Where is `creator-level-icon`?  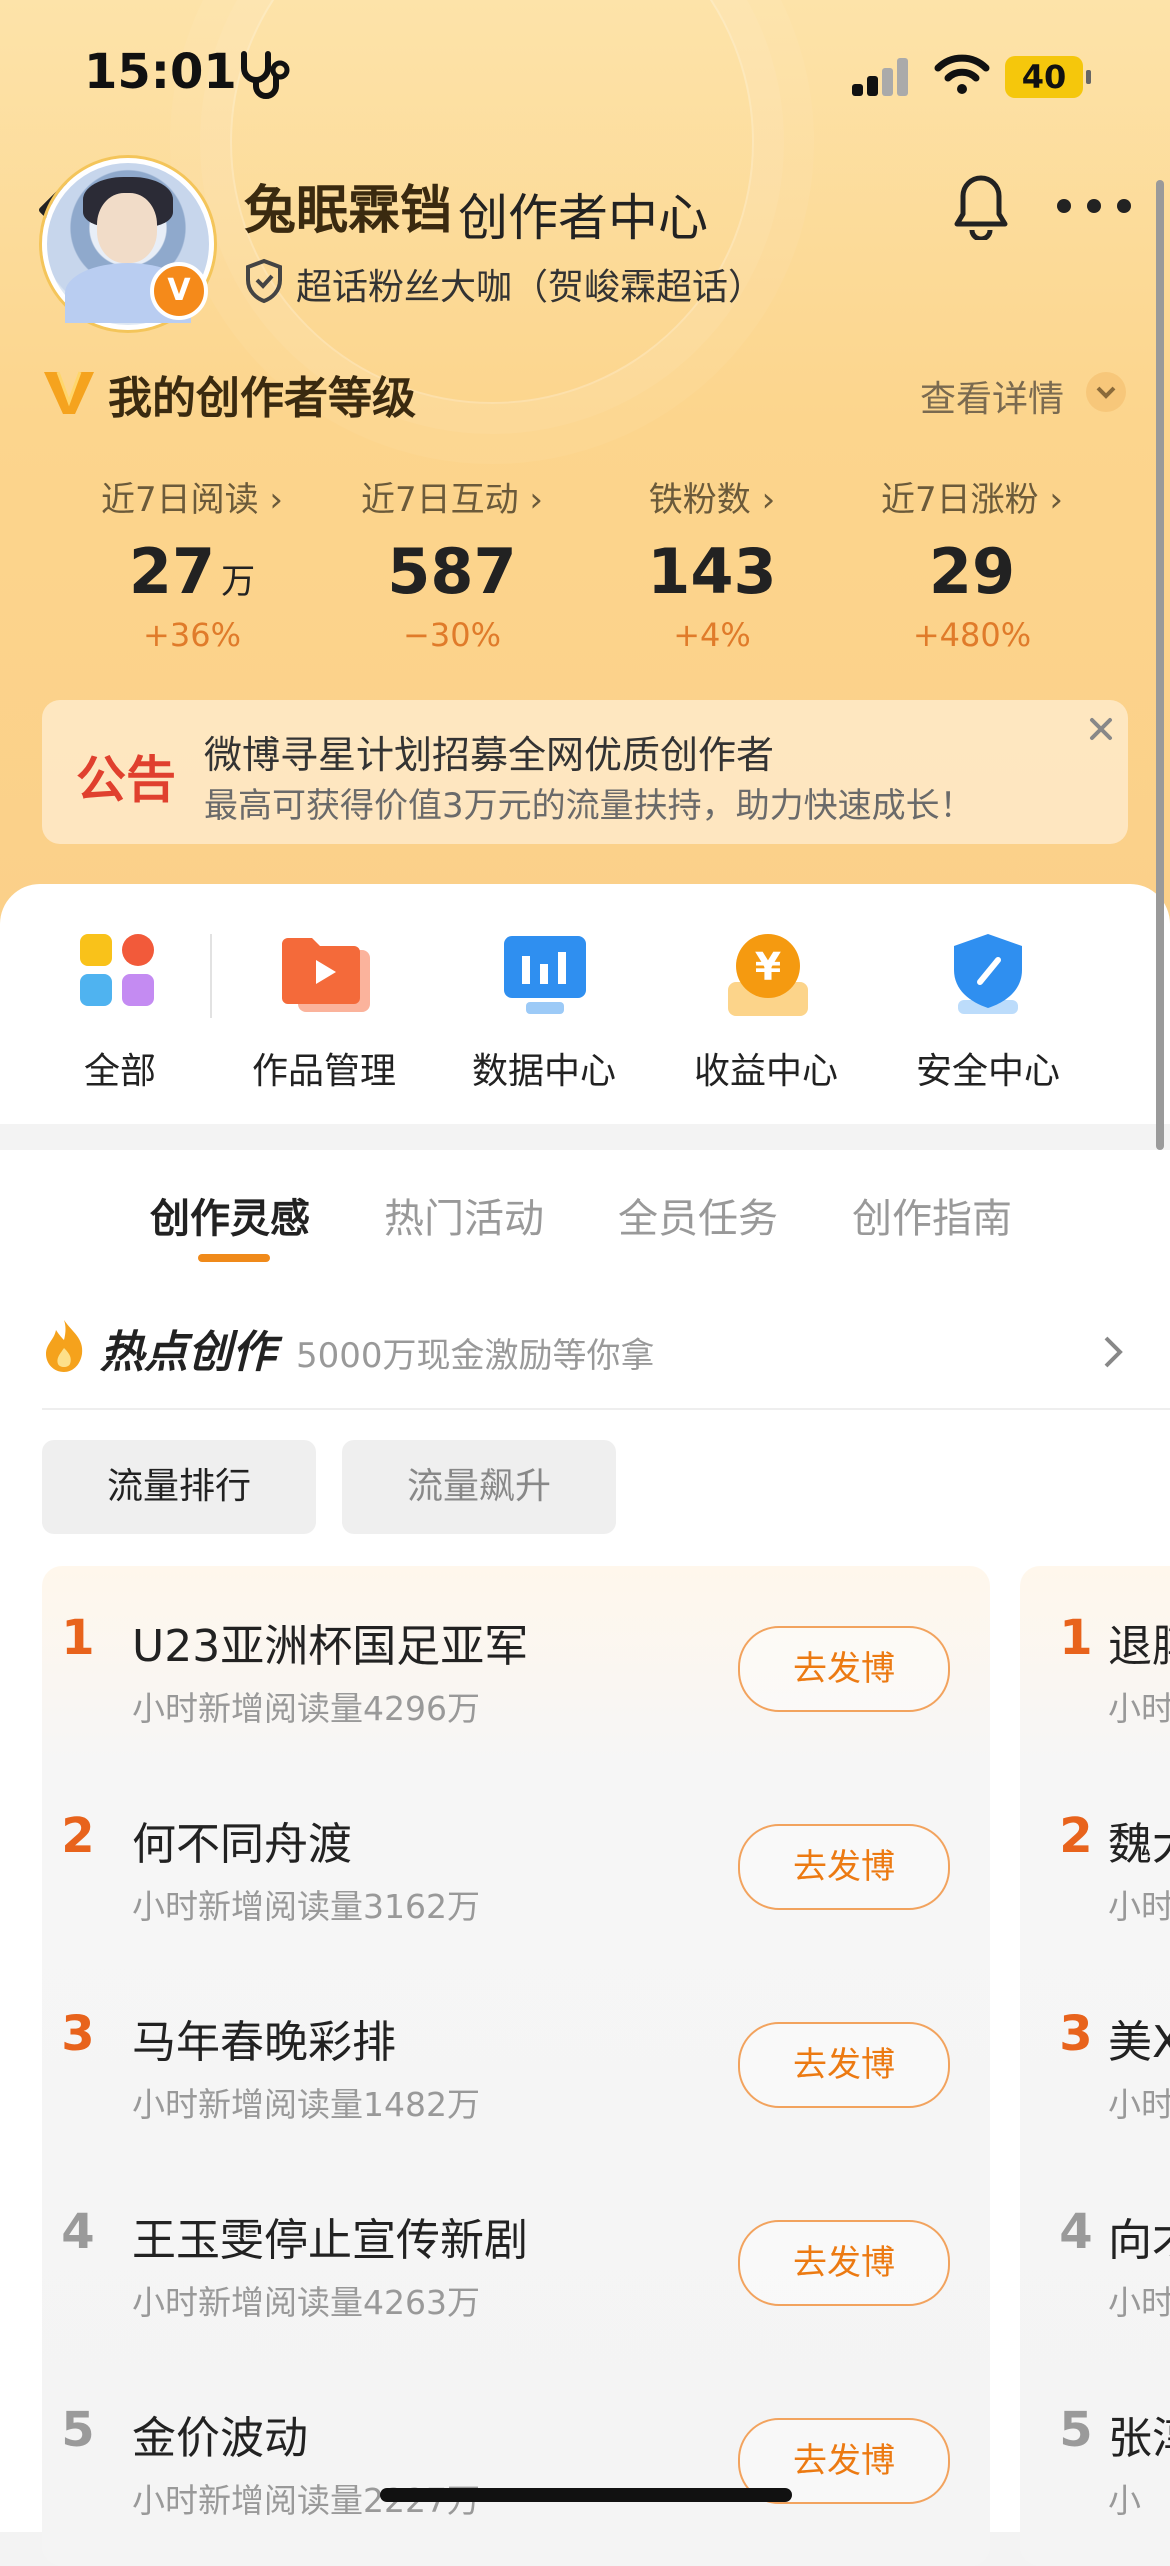 creator-level-icon is located at coordinates (69, 392).